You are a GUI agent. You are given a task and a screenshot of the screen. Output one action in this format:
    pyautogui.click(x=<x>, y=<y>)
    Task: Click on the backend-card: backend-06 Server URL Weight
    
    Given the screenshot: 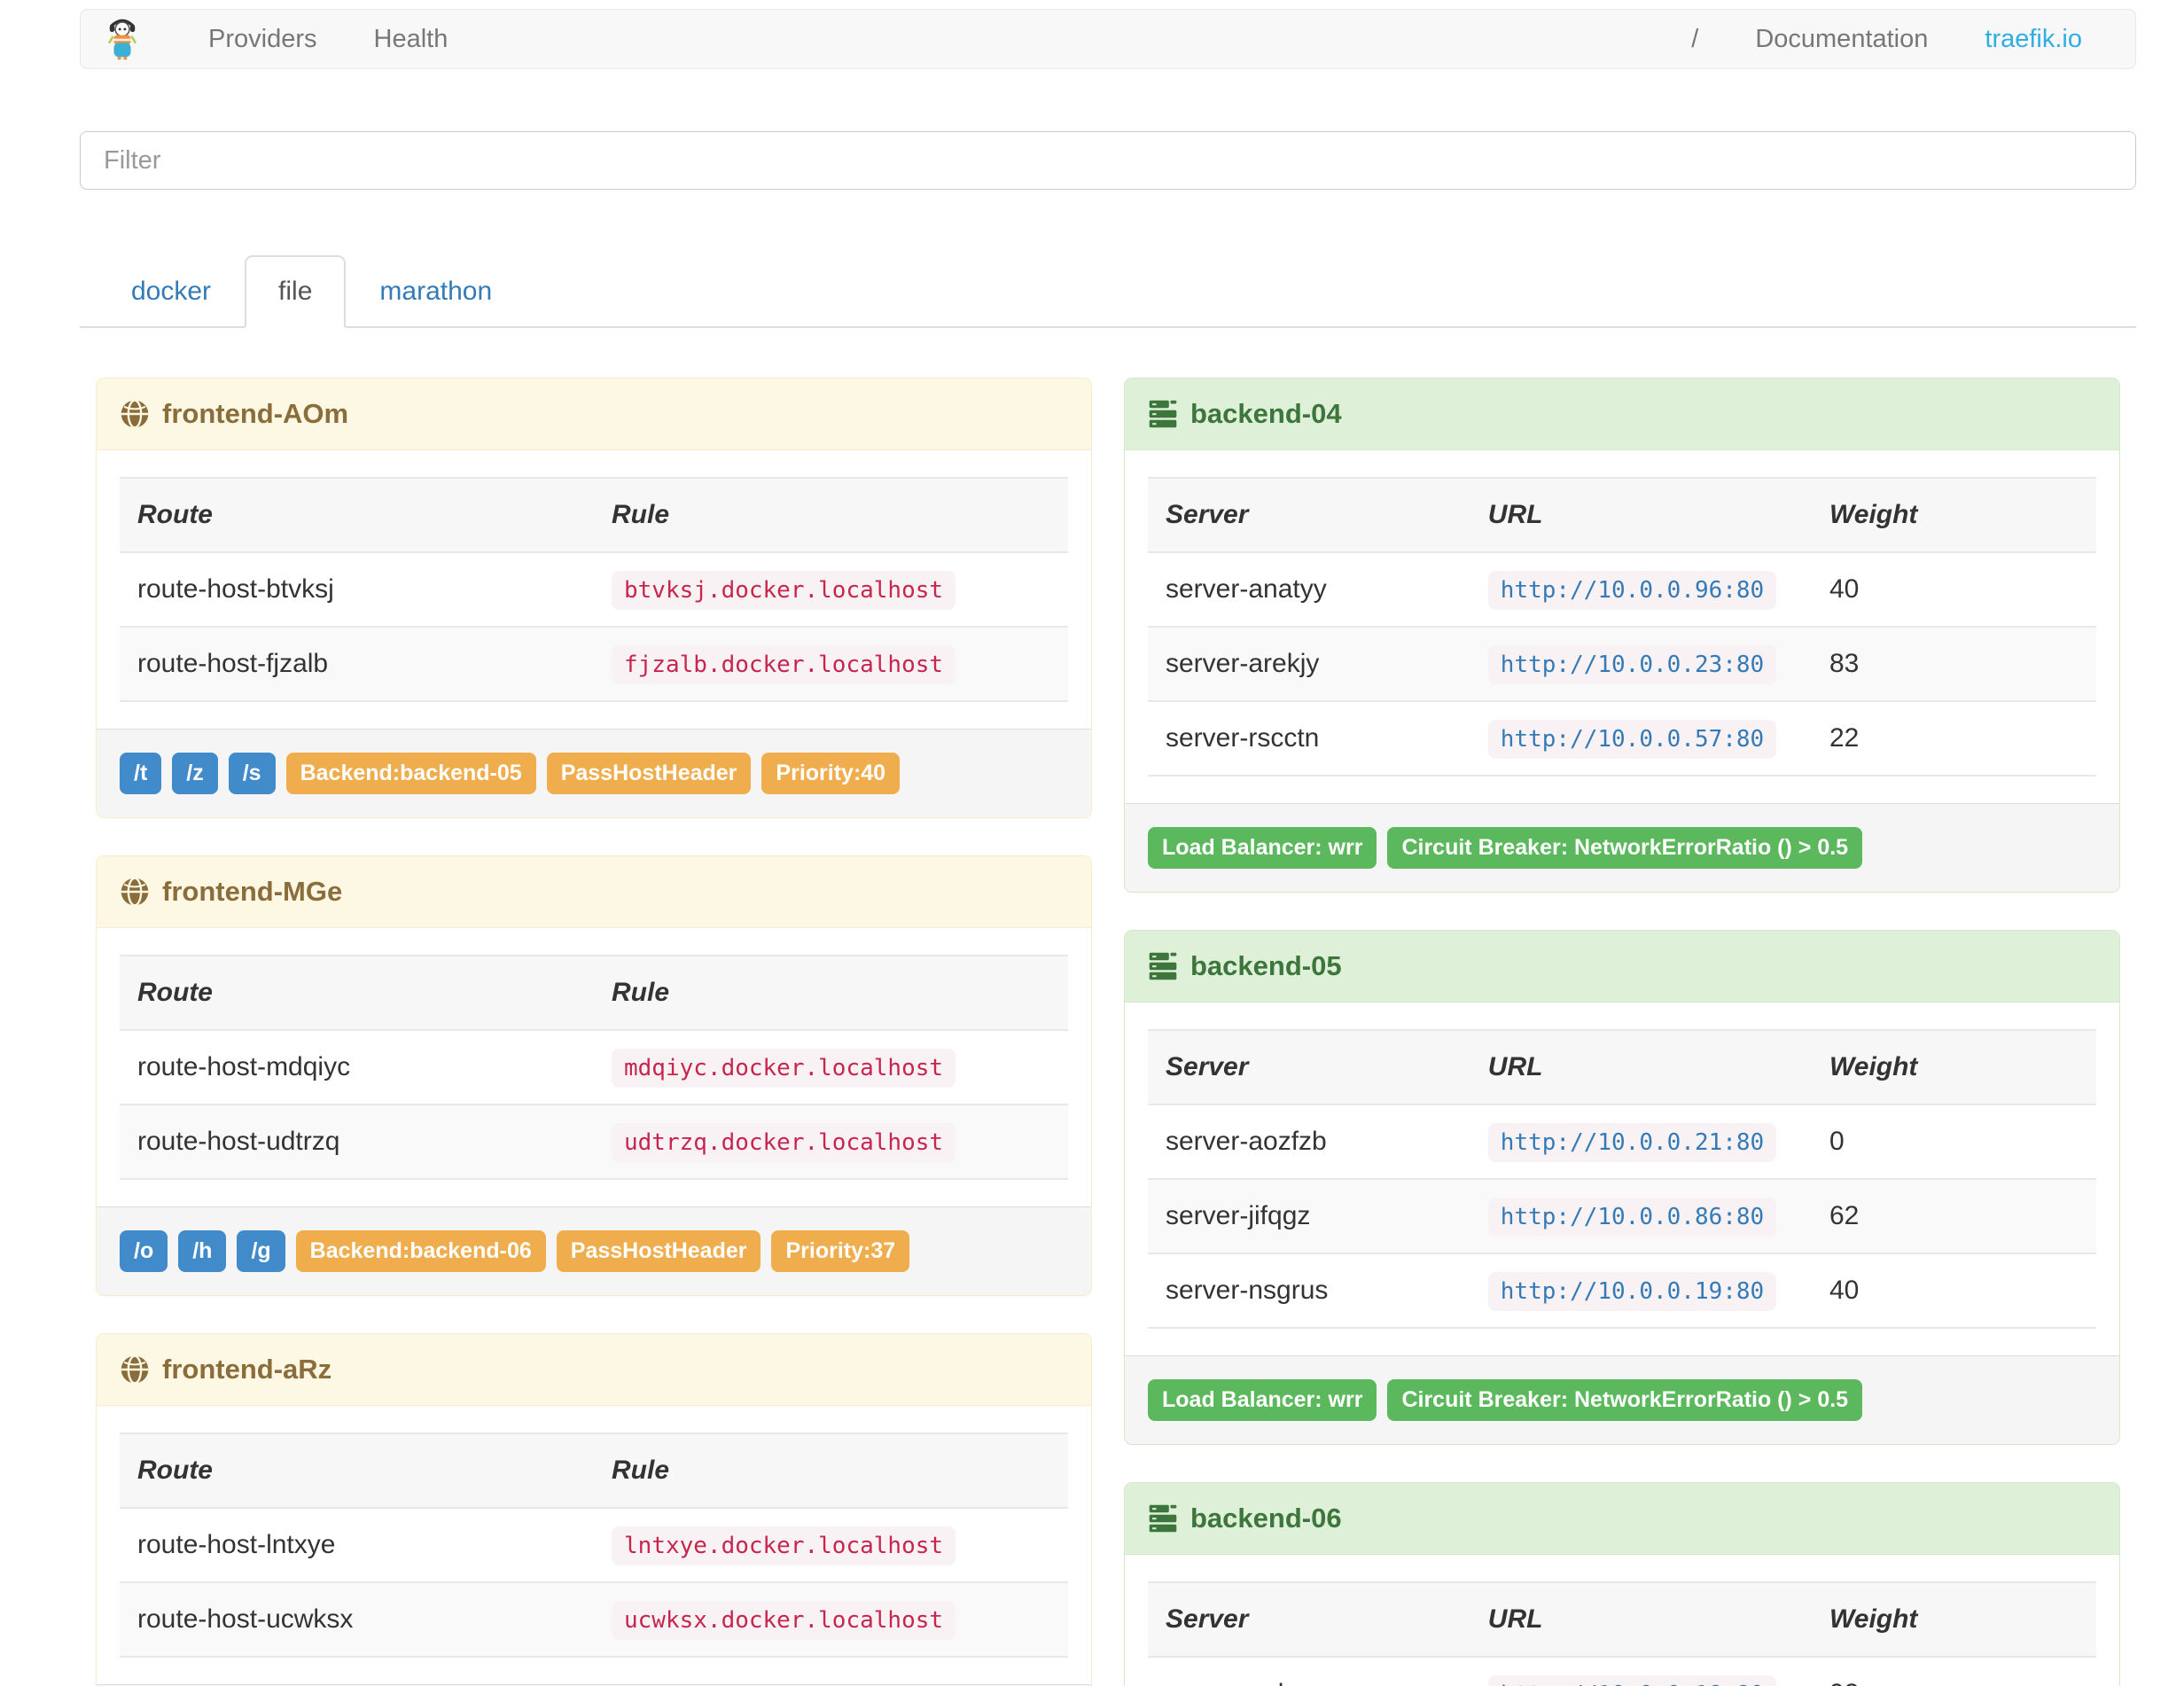 What is the action you would take?
    pyautogui.click(x=1622, y=1584)
    